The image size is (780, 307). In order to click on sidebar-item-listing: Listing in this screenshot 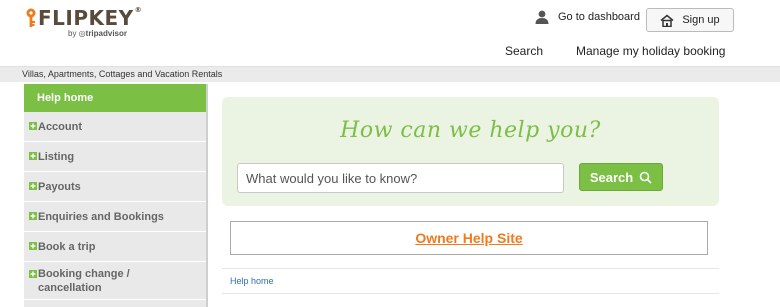, I will do `click(115, 157)`.